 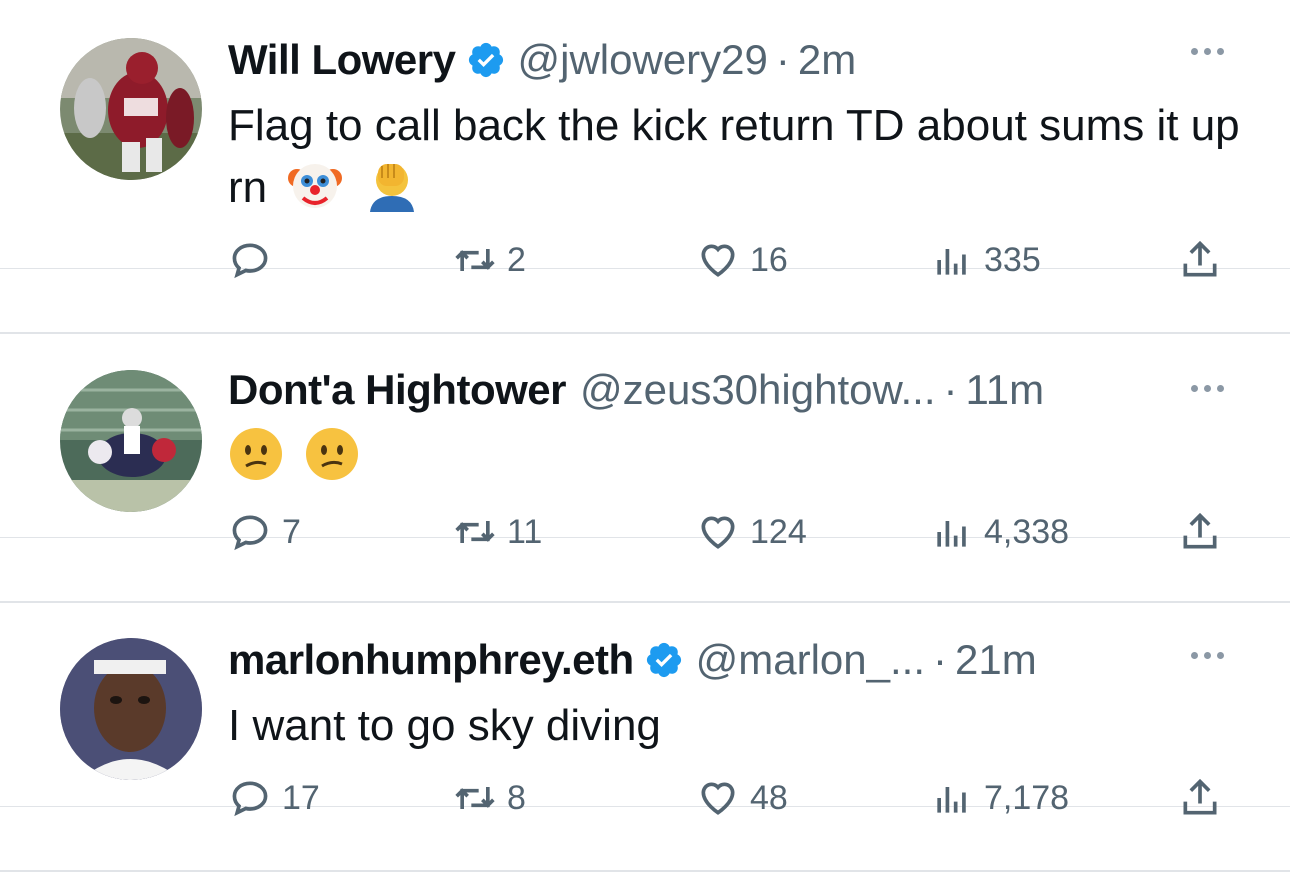 I want to click on timestamp: 21m, so click(x=996, y=660).